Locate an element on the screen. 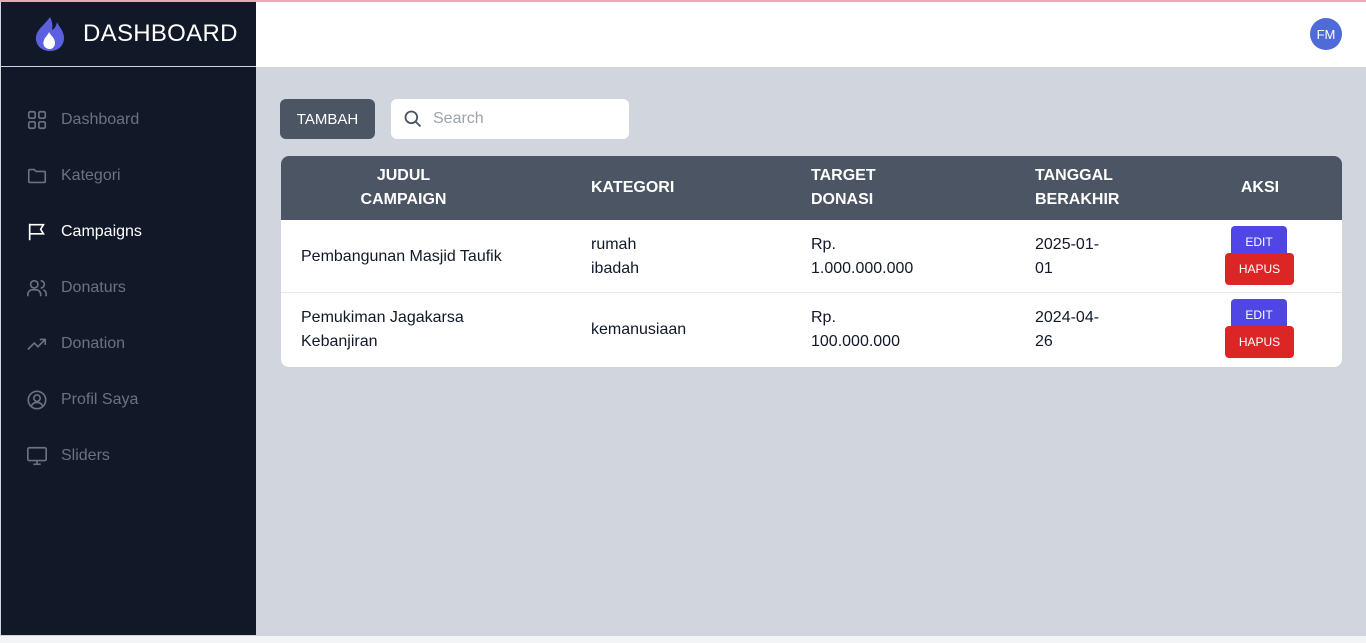  avatar: FM is located at coordinates (1326, 34).